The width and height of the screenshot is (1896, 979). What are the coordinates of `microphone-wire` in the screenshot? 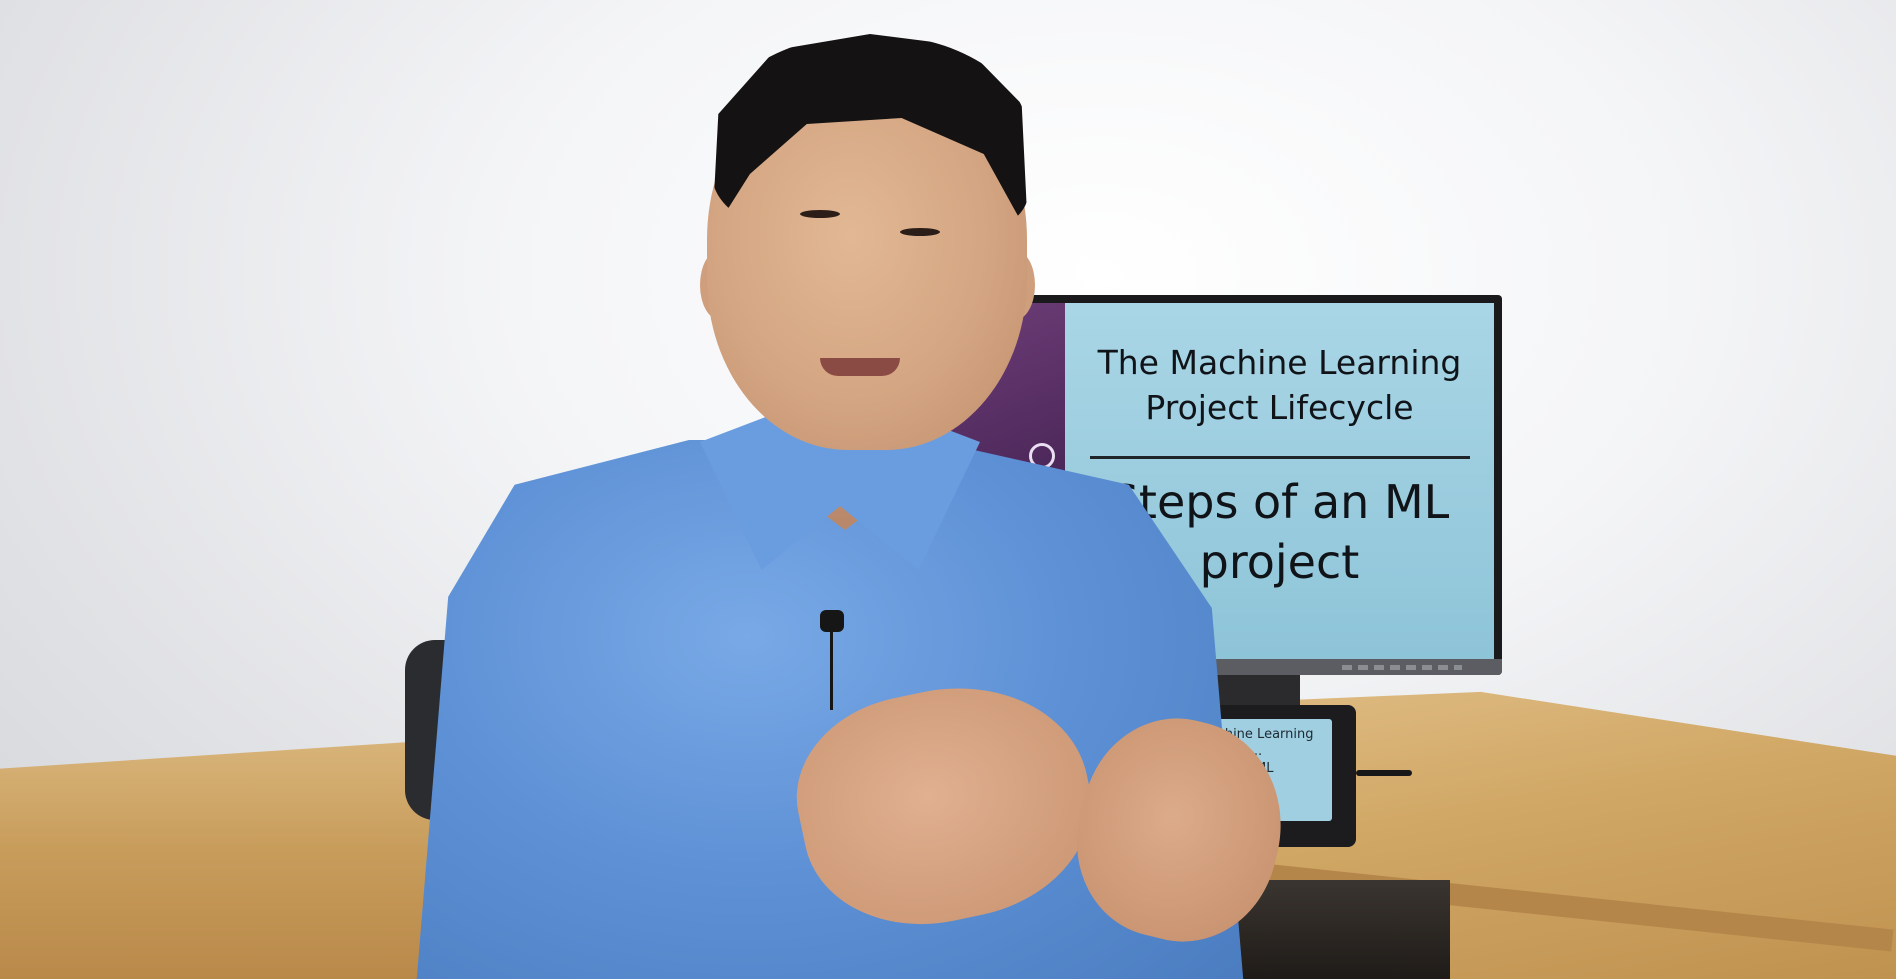 It's located at (831, 670).